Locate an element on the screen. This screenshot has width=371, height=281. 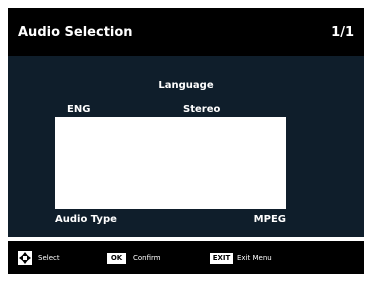
hint-exit: EXIT Exit Menu is located at coordinates (270, 257).